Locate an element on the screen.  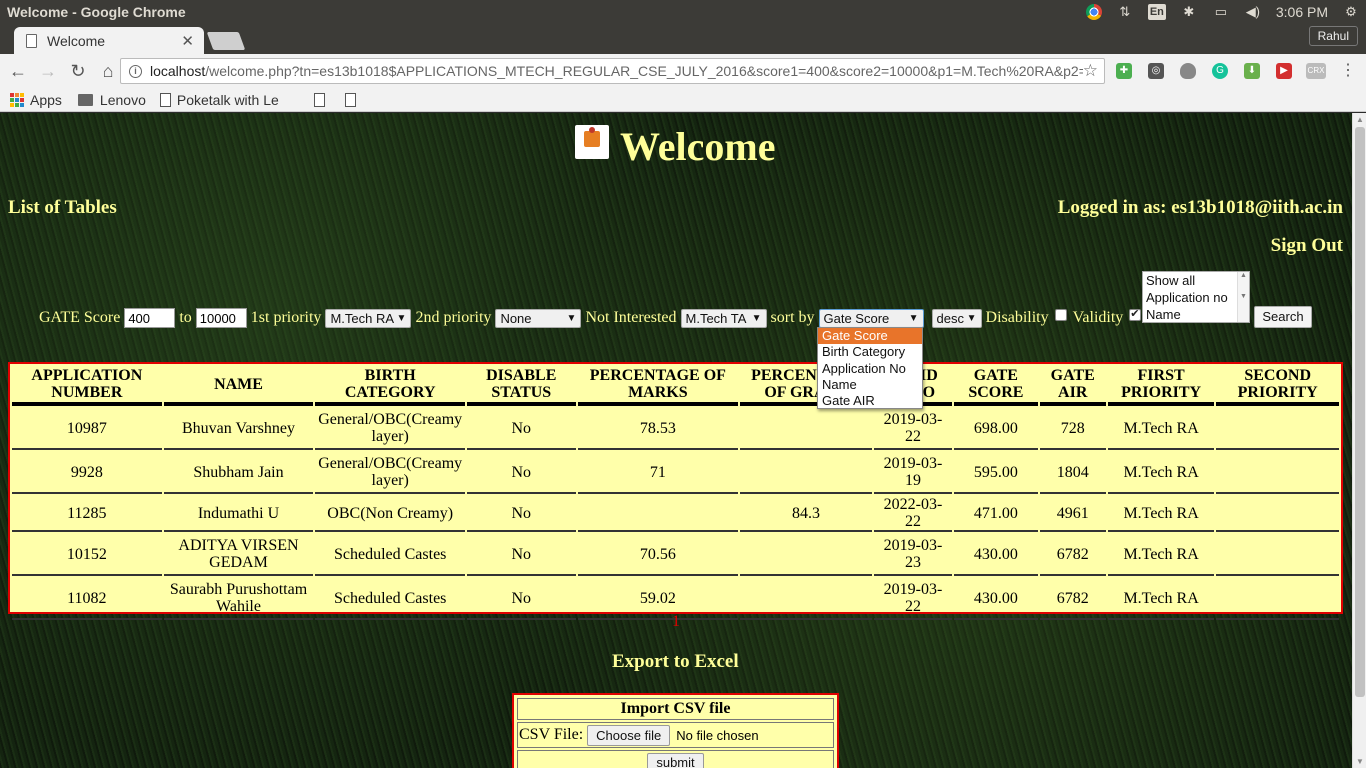
second-priority-select: None ▼ is located at coordinates (538, 318).